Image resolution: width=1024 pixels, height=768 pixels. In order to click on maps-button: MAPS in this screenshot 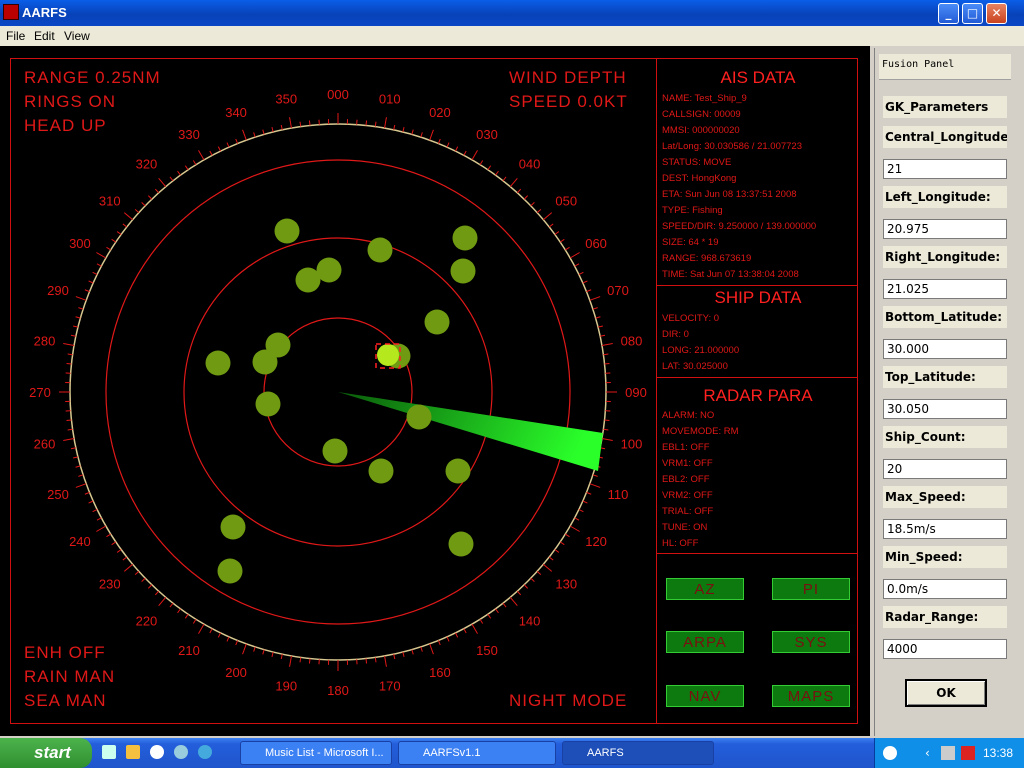, I will do `click(811, 696)`.